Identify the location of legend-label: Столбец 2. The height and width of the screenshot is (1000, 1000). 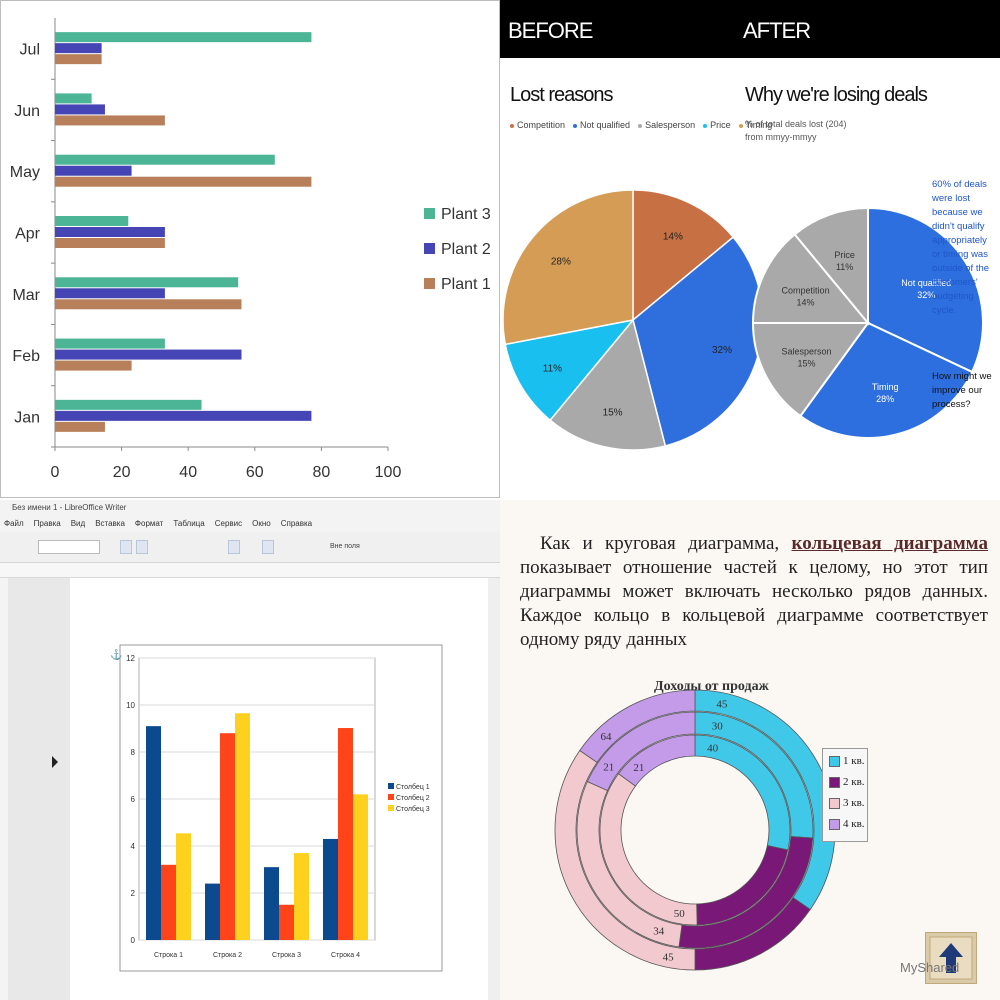
(413, 798).